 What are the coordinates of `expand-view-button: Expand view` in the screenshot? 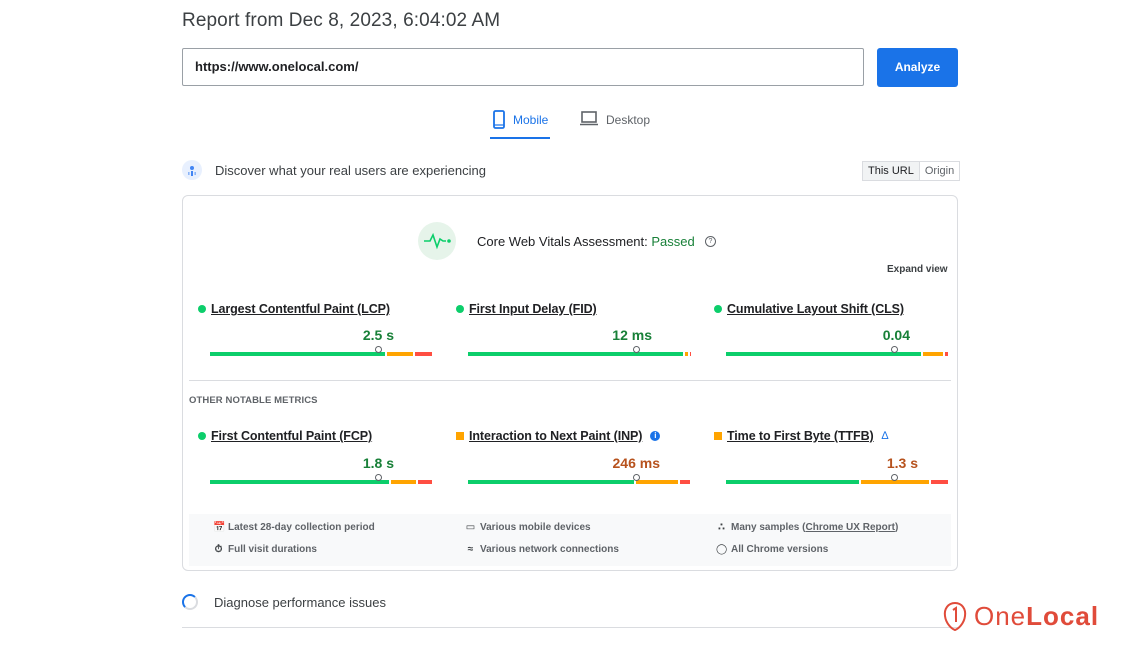 It's located at (917, 269).